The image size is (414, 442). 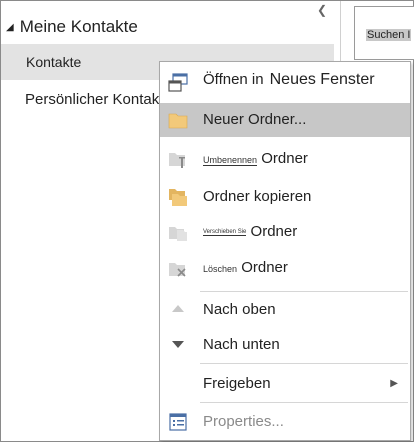 What do you see at coordinates (264, 267) in the screenshot?
I see `delete-folder-label: Ordner` at bounding box center [264, 267].